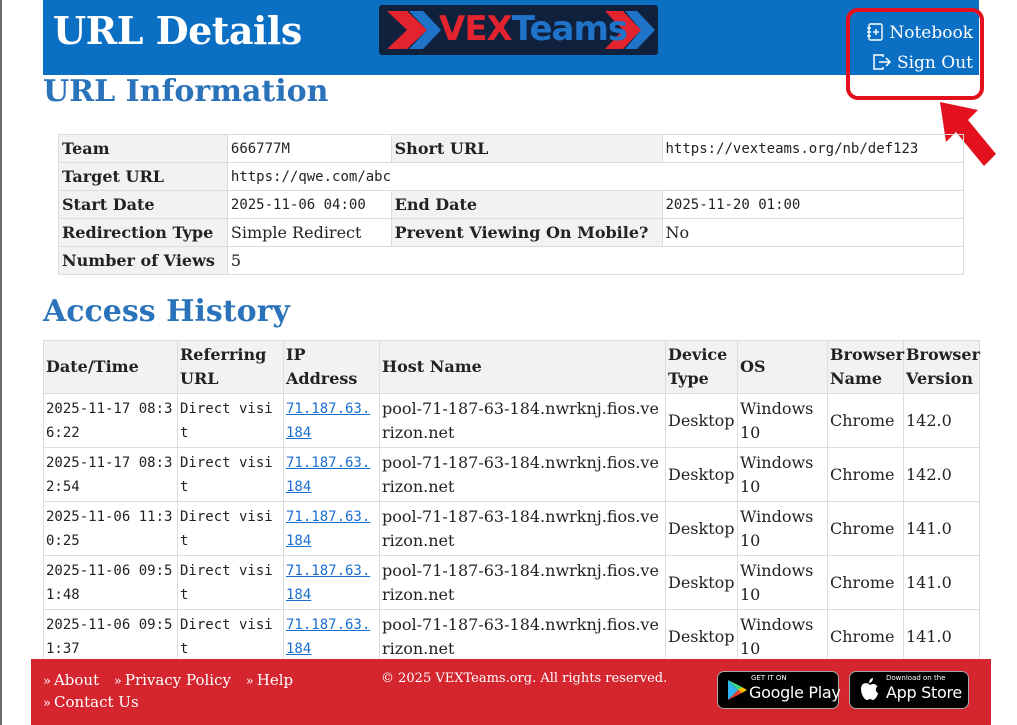 This screenshot has height=725, width=1017. Describe the element at coordinates (71, 680) in the screenshot. I see `footer-link-about: » About` at that location.